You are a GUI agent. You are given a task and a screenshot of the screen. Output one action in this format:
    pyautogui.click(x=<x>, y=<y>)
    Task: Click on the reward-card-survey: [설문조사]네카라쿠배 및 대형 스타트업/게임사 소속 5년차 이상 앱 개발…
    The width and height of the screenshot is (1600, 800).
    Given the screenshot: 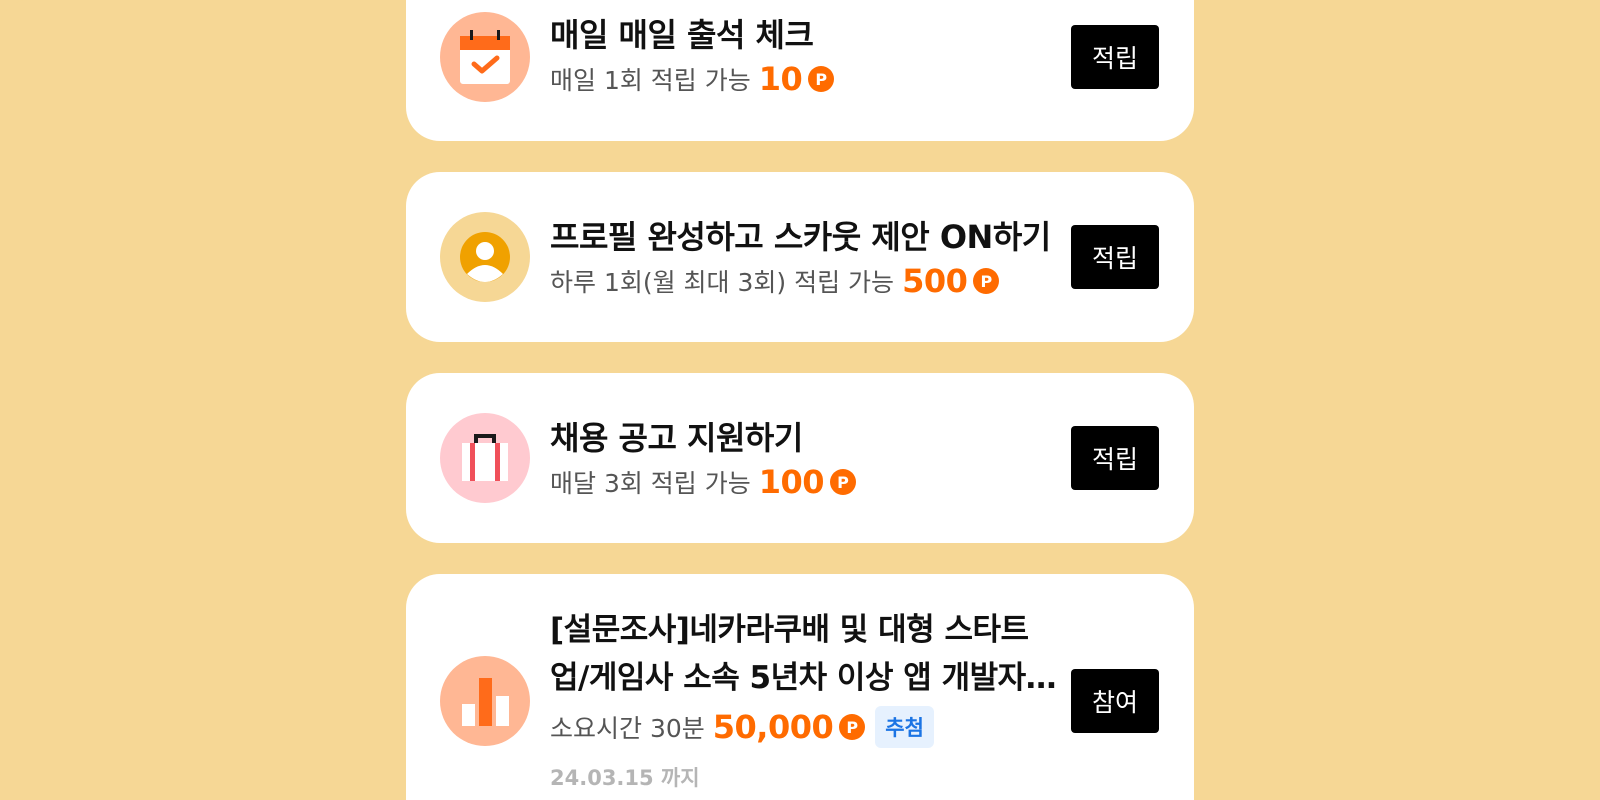 What is the action you would take?
    pyautogui.click(x=800, y=687)
    